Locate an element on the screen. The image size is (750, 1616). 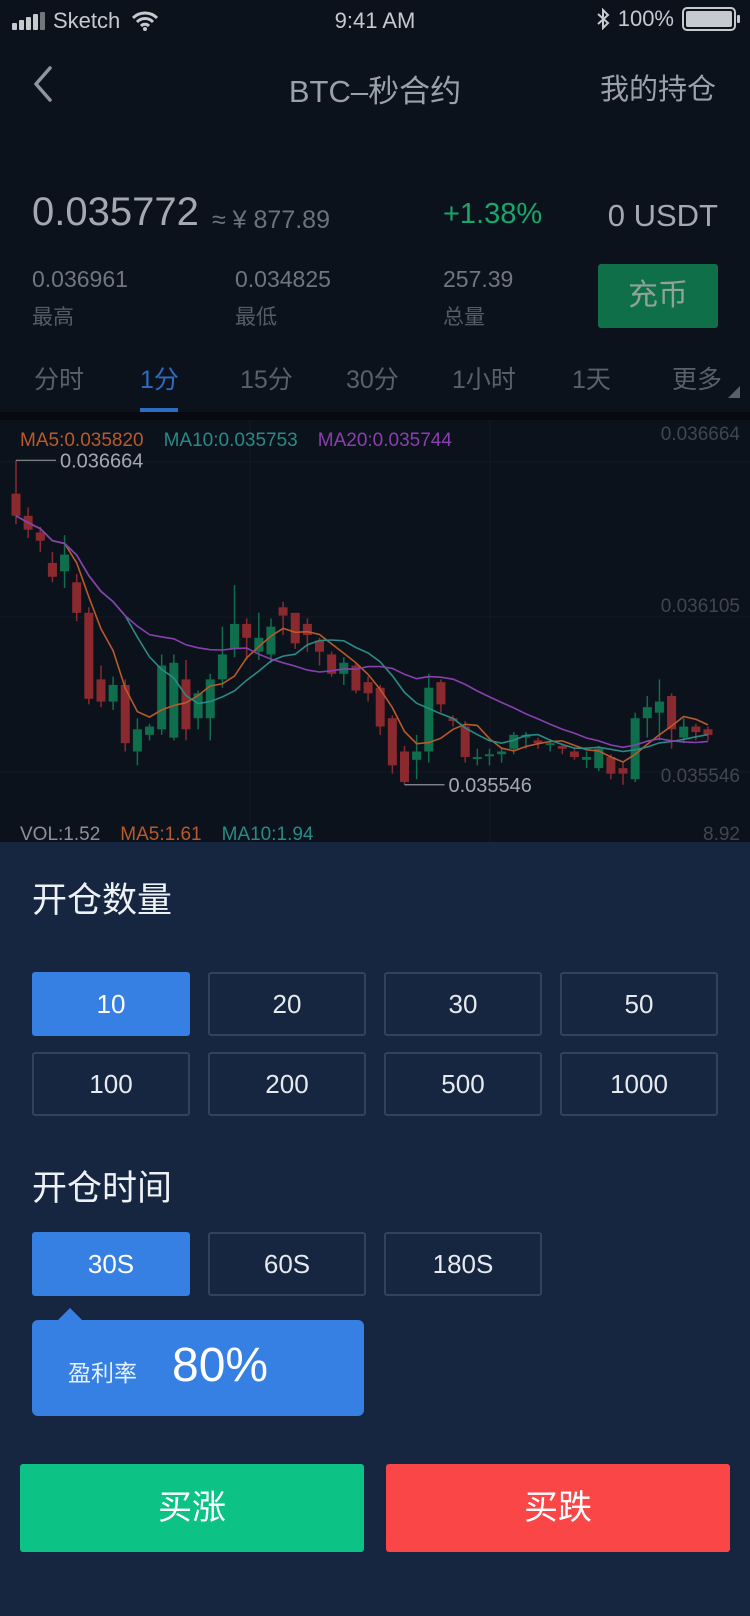
time-option-30s: 30S is located at coordinates (111, 1264).